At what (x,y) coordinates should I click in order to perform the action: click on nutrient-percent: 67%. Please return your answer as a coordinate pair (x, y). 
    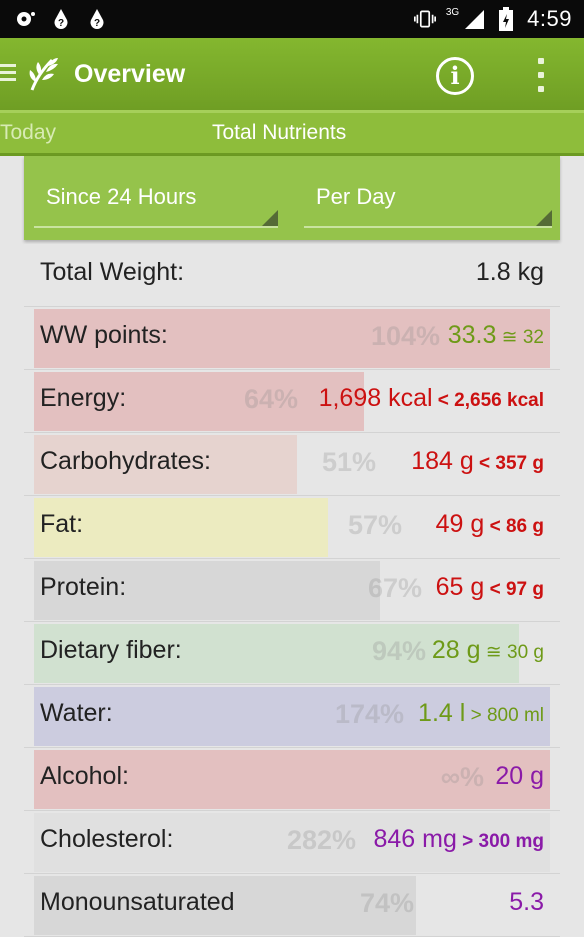
    Looking at the image, I should click on (394, 588).